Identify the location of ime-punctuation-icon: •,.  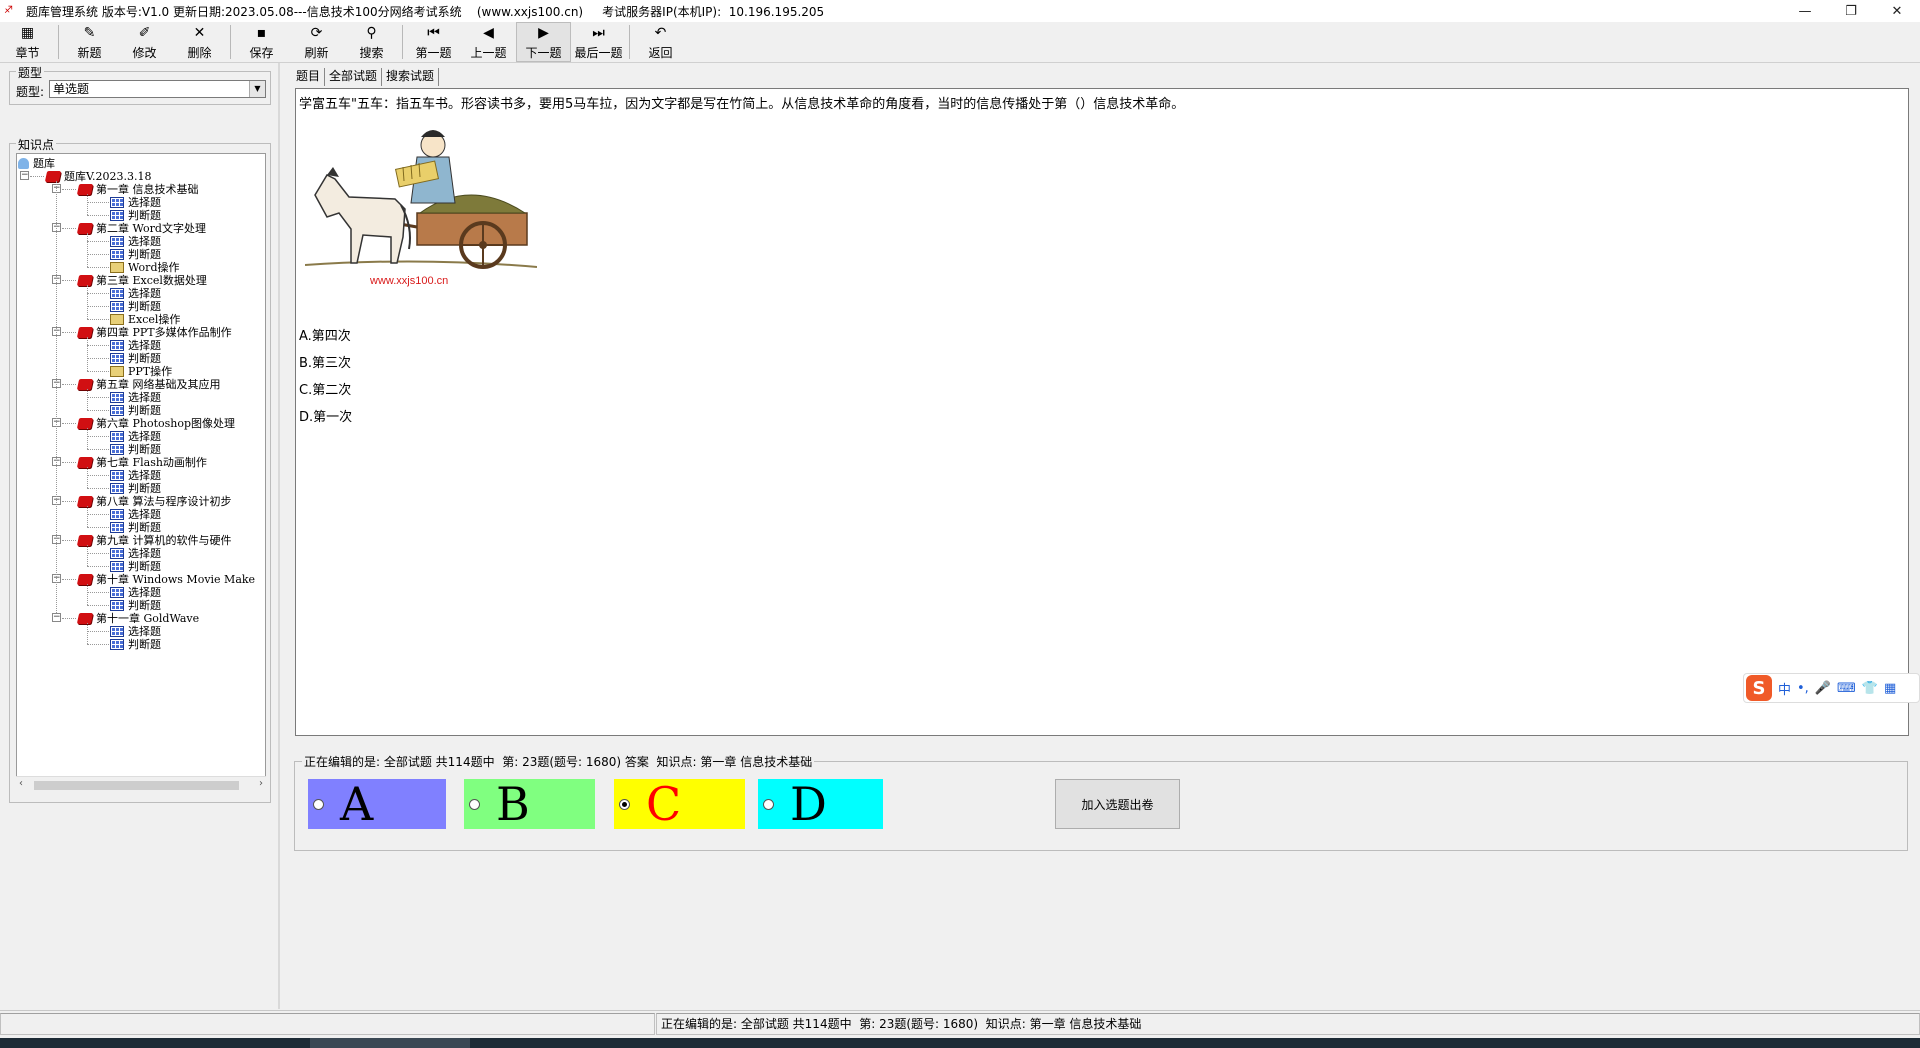
(1803, 688).